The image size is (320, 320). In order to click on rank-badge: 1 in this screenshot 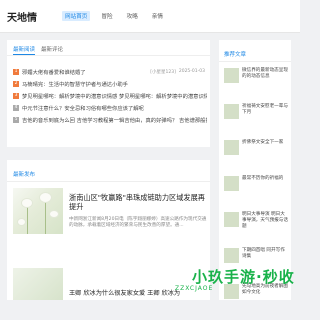, I will do `click(16, 72)`.